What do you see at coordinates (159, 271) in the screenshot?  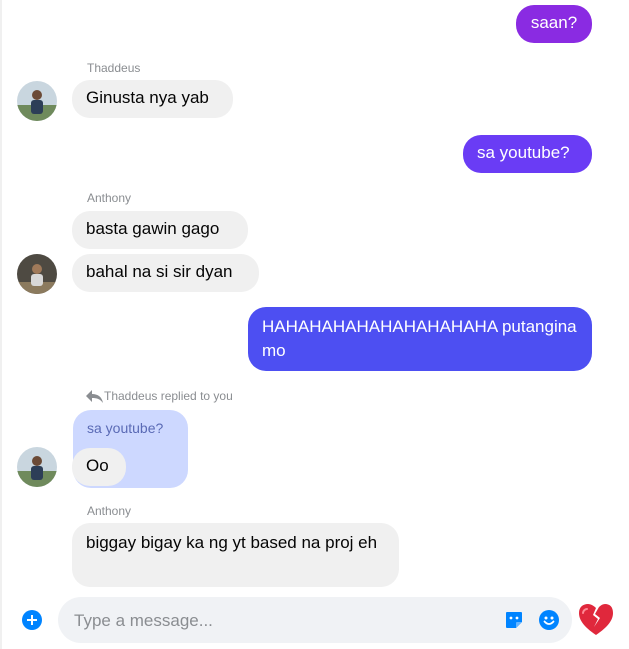 I see `message-text: bahal na si sir dyan` at bounding box center [159, 271].